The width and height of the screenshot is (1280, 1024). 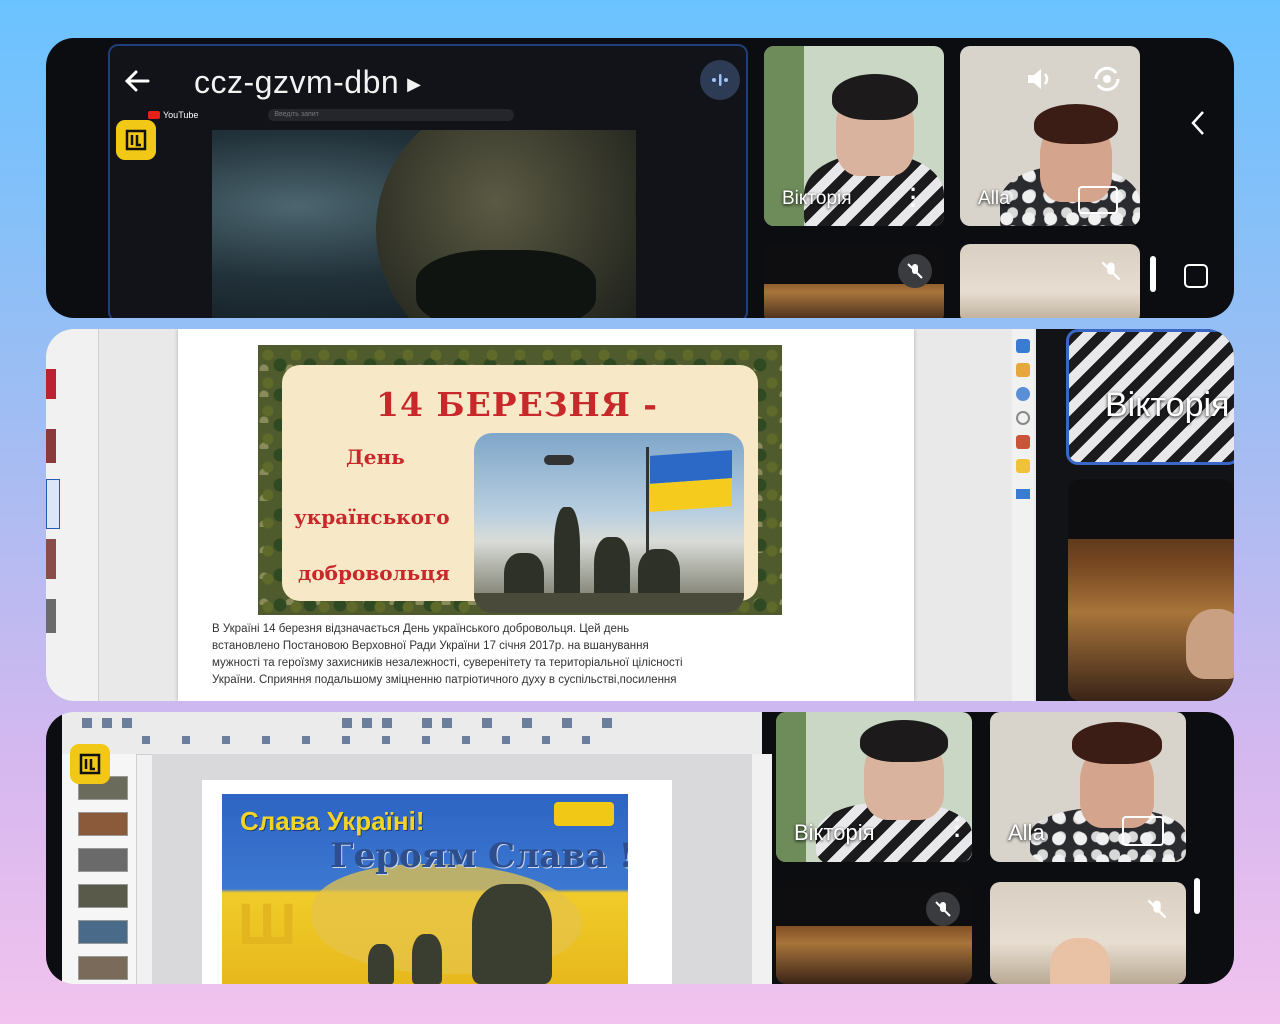 I want to click on system-nav, so click(x=1198, y=178).